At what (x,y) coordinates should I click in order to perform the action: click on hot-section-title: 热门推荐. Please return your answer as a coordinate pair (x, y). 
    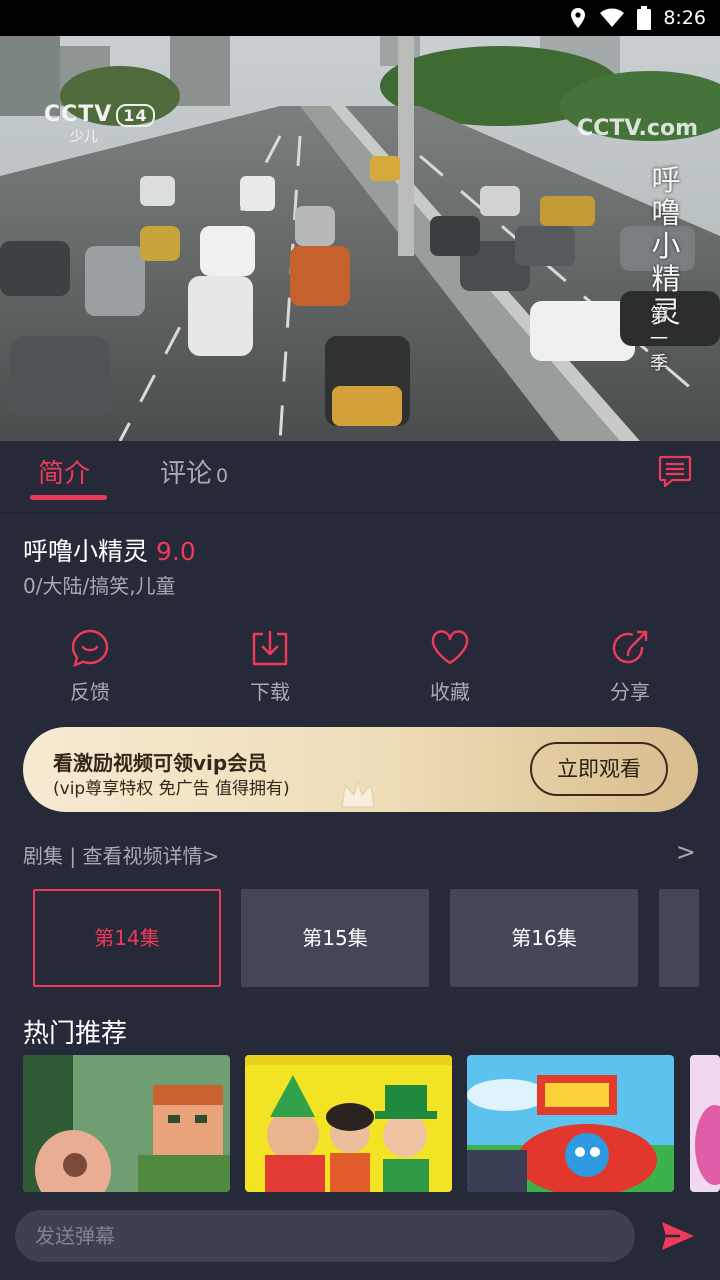
    Looking at the image, I should click on (75, 1034).